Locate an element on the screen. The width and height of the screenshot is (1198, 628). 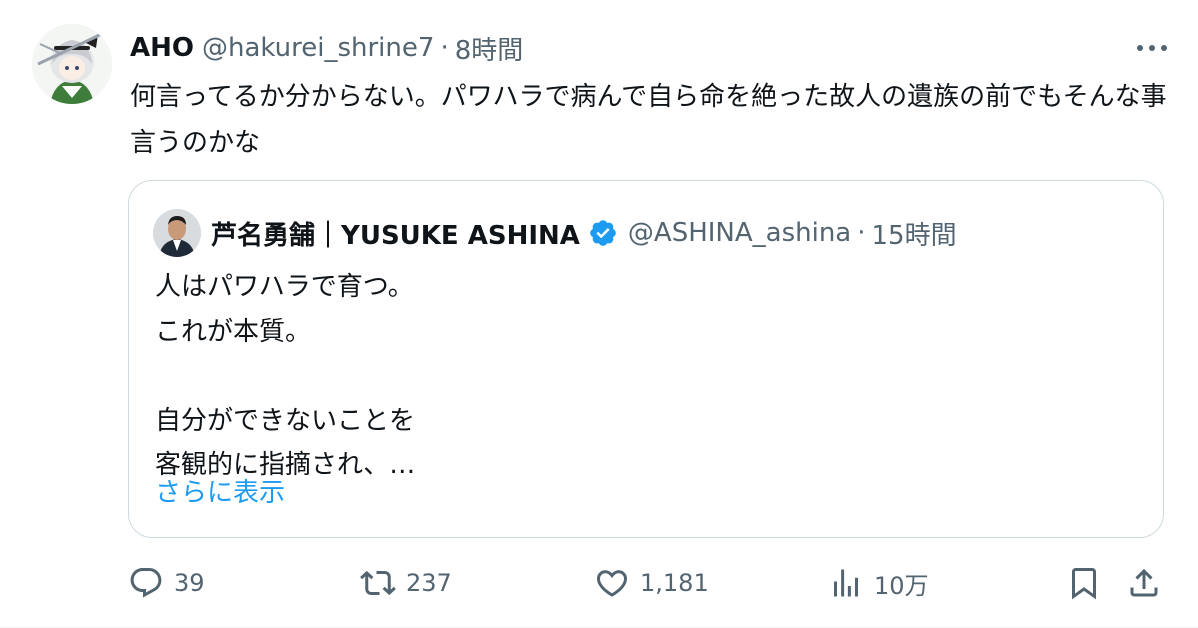
share-icon is located at coordinates (1144, 582).